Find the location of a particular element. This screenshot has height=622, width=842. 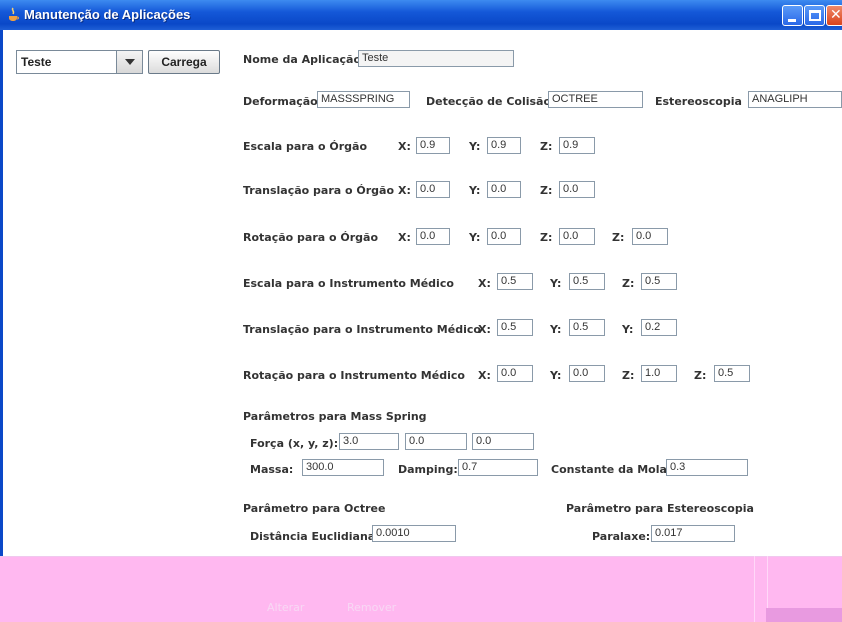

force-label: Força (x, y, z): is located at coordinates (294, 443).